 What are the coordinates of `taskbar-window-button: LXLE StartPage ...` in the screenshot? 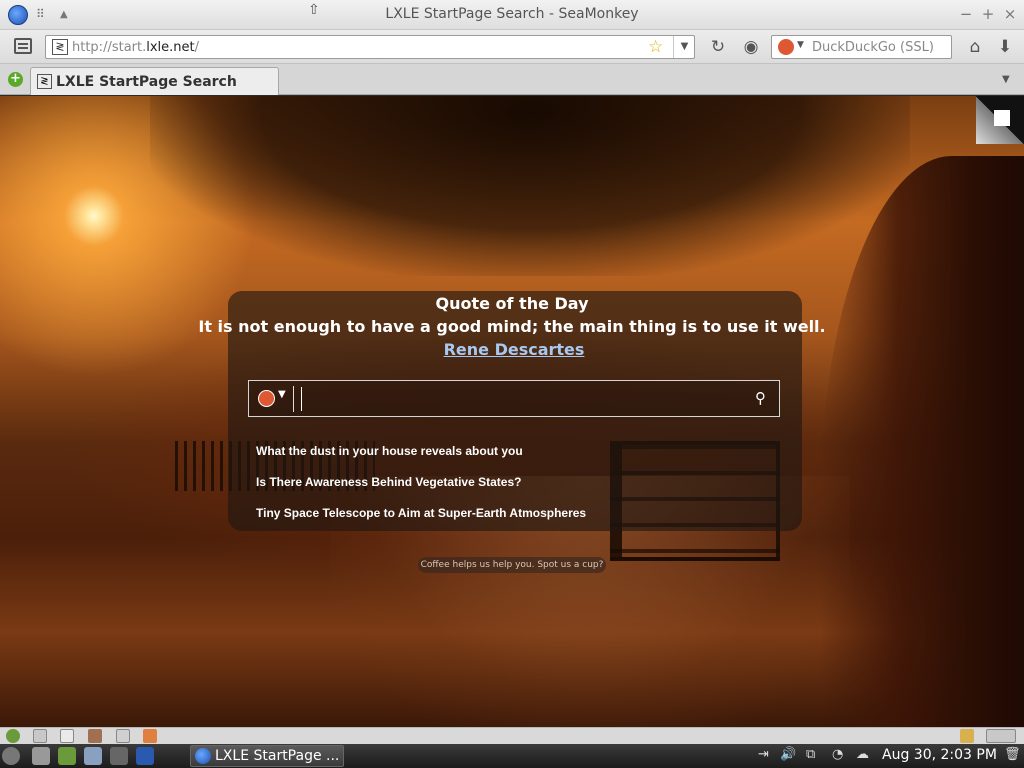 It's located at (267, 756).